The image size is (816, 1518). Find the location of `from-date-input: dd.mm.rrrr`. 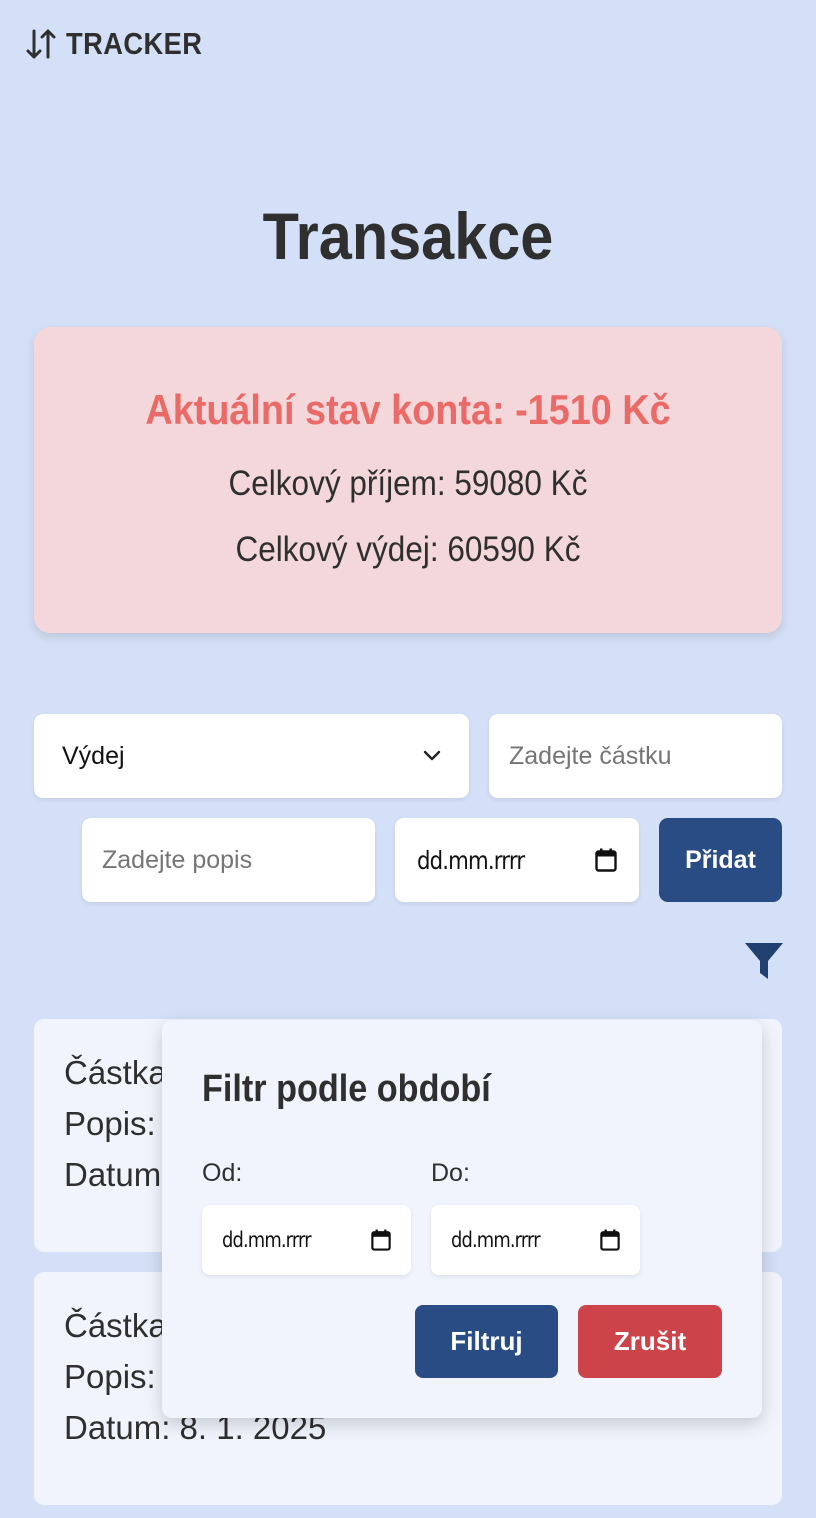

from-date-input: dd.mm.rrrr is located at coordinates (306, 1240).